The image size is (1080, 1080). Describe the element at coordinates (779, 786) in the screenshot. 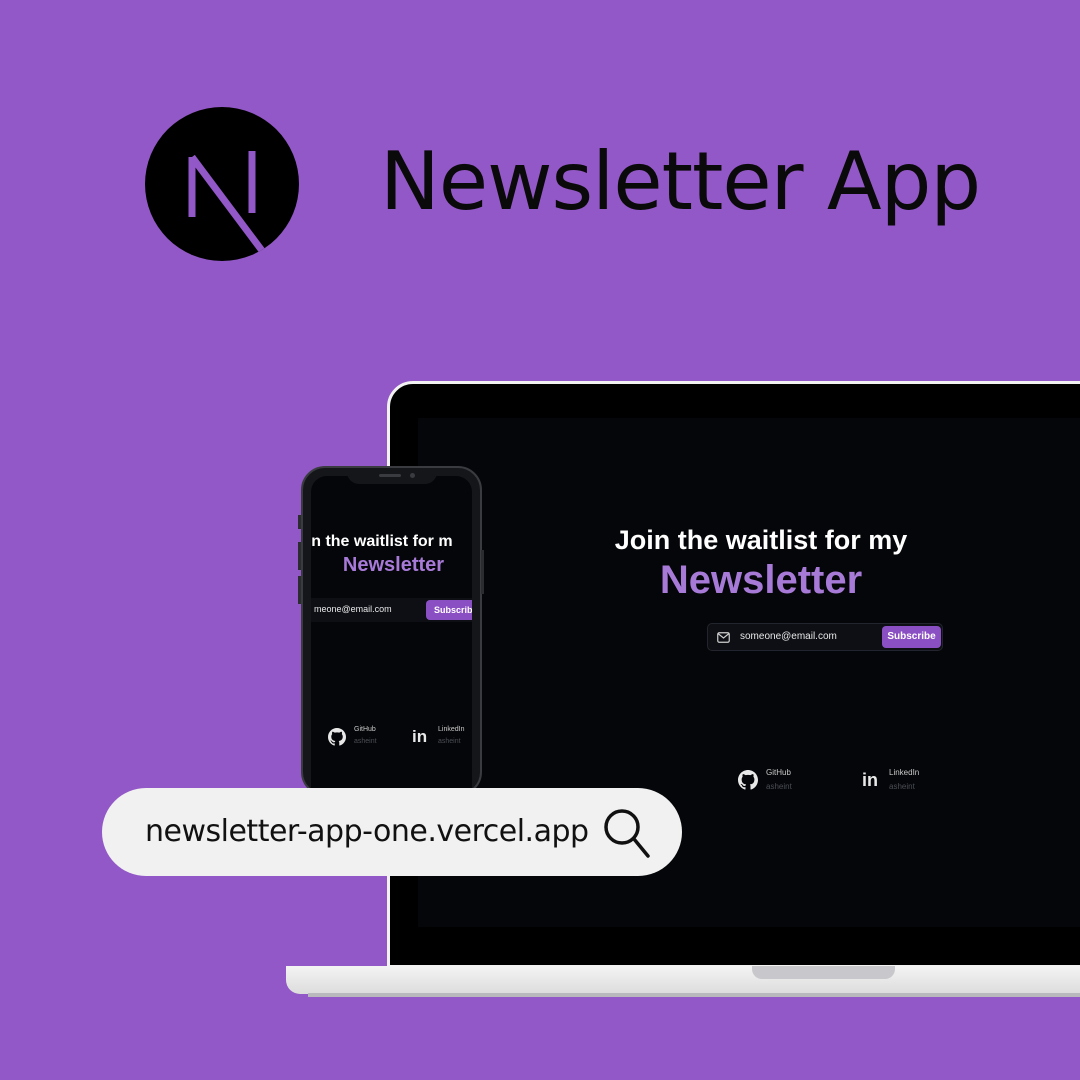

I see `github-handle: asheint` at that location.